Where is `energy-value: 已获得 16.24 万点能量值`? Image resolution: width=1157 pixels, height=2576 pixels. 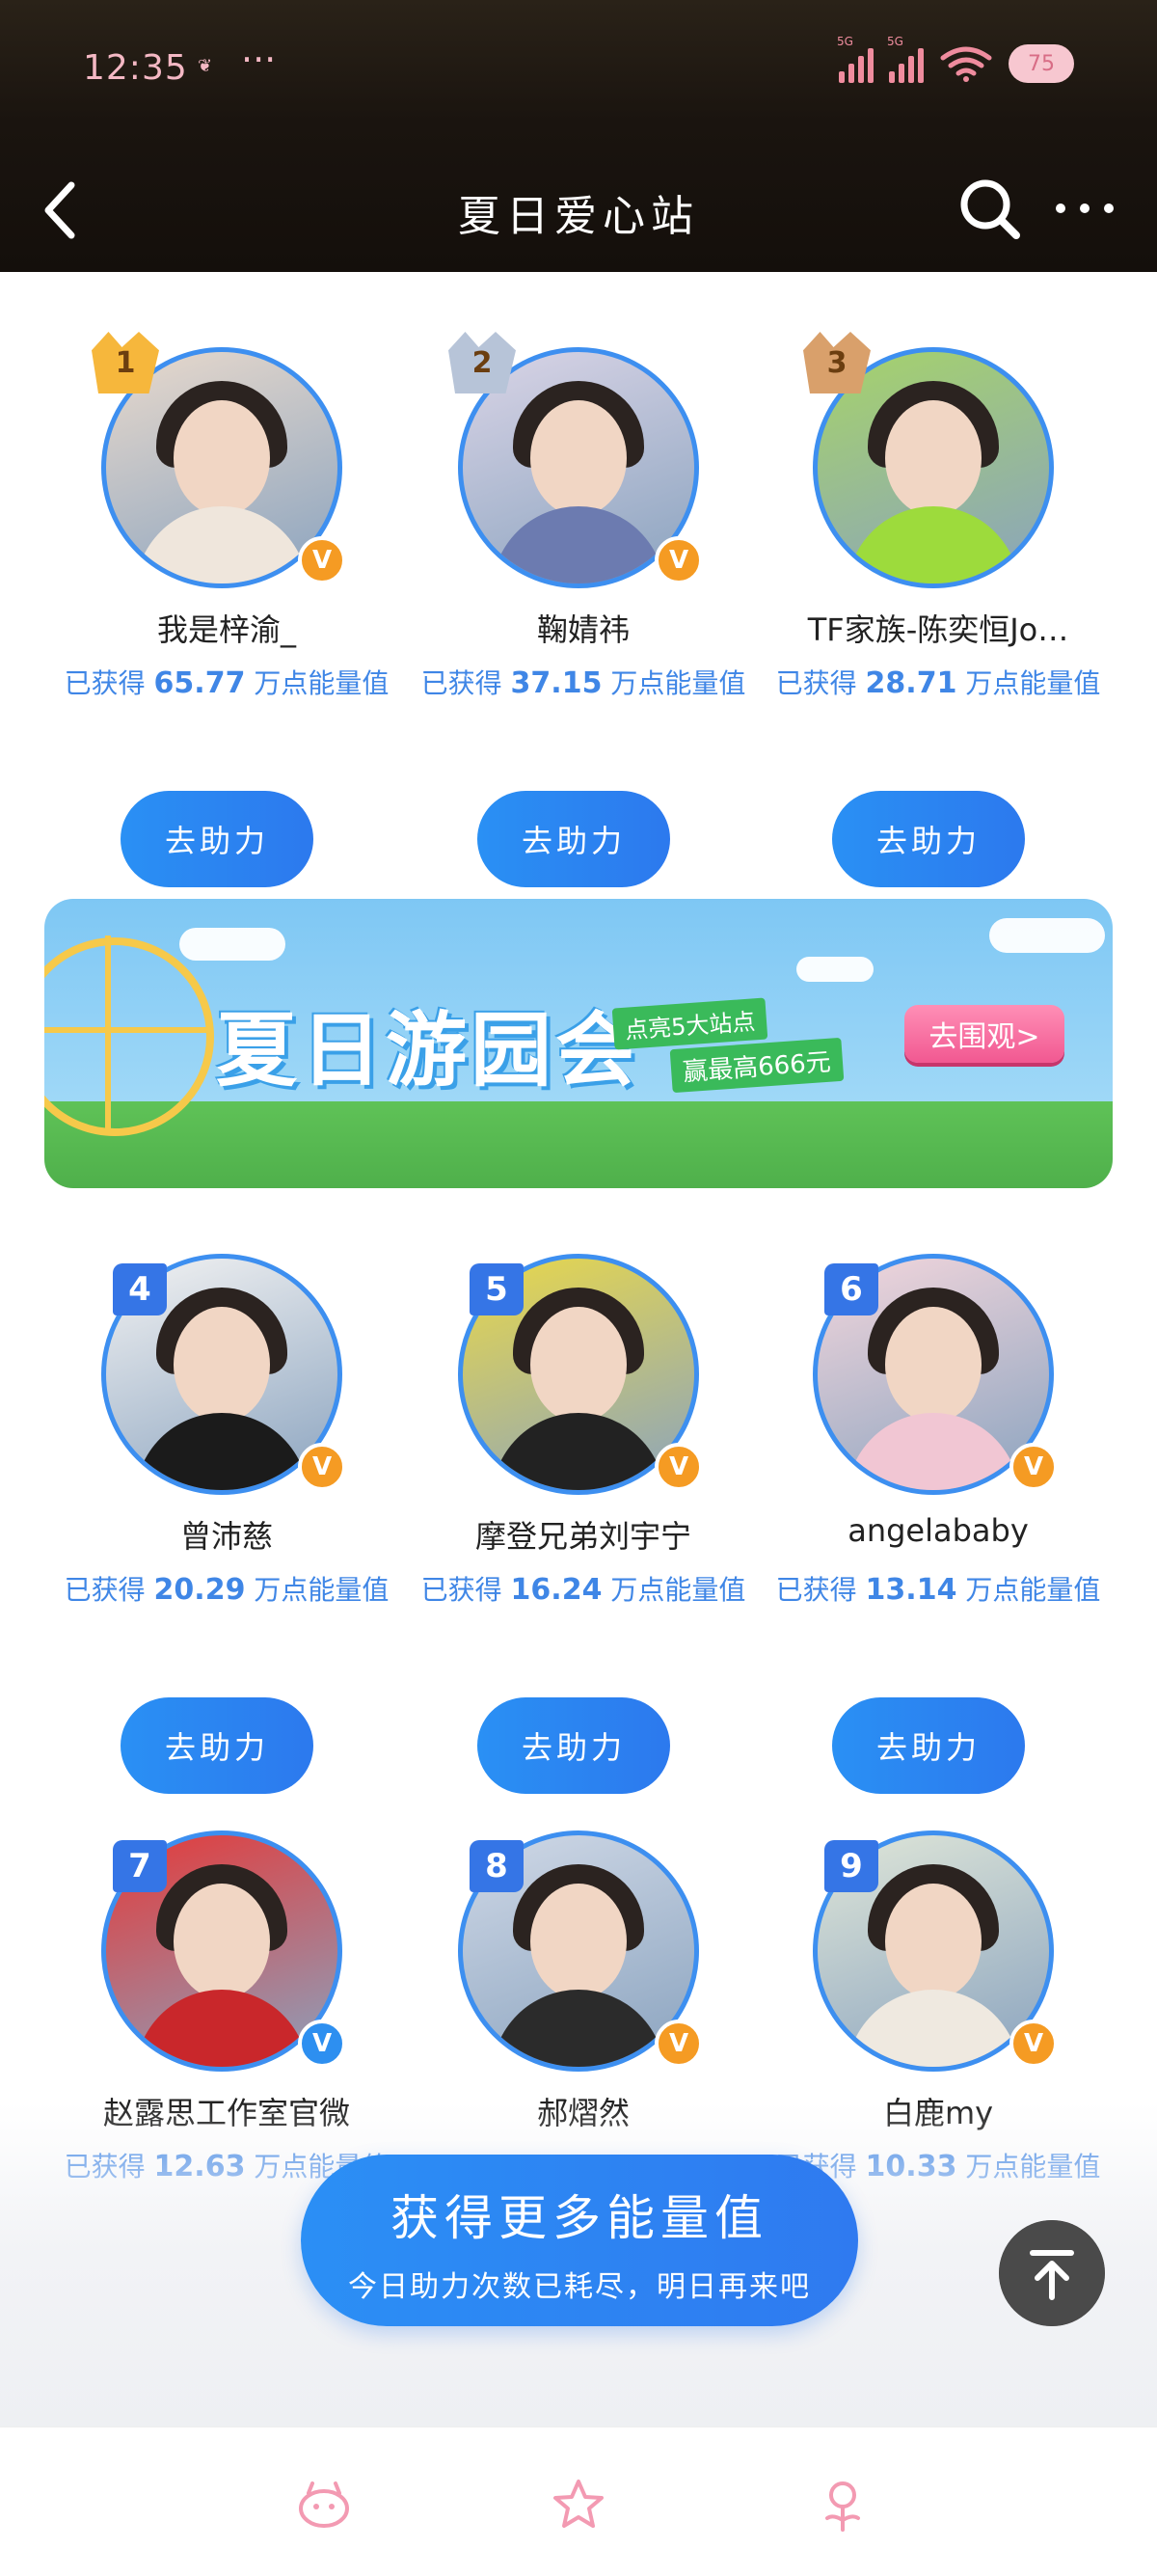 energy-value: 已获得 16.24 万点能量值 is located at coordinates (583, 1590).